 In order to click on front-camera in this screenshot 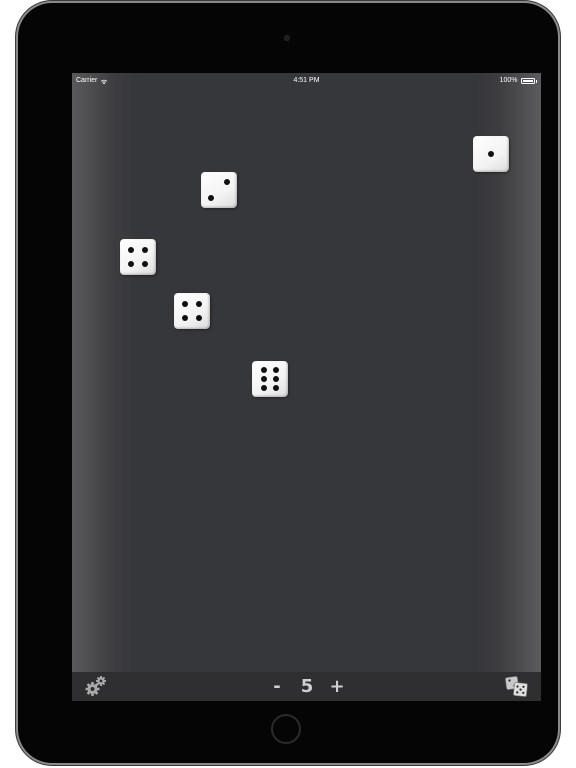, I will do `click(287, 38)`.